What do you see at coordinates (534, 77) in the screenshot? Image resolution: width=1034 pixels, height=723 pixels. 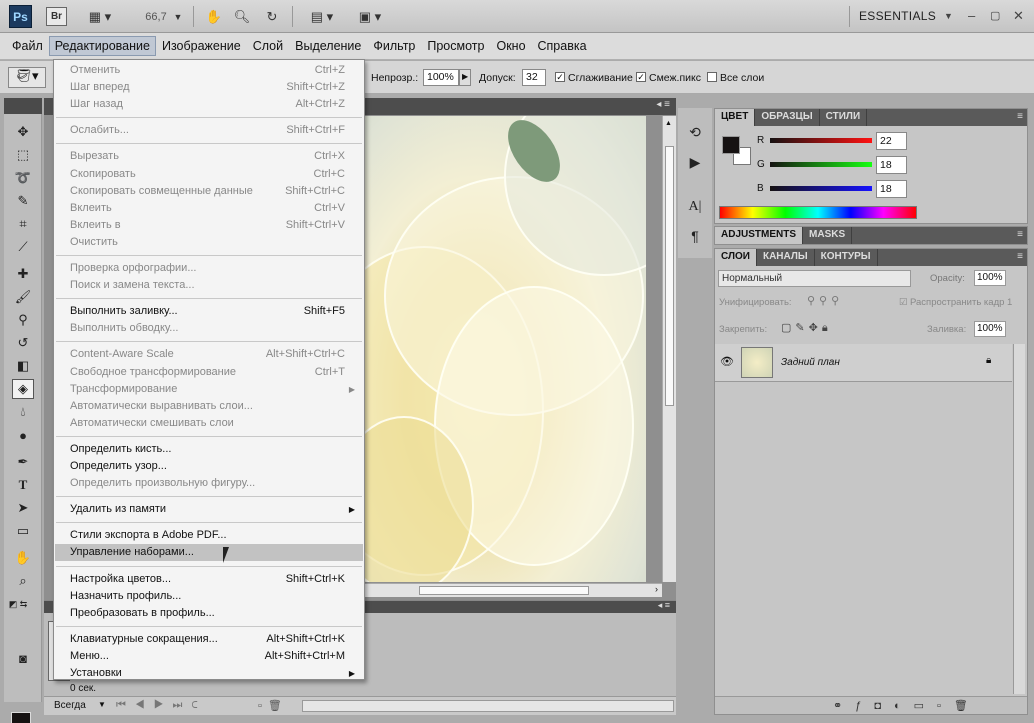 I see `tolerance-field: 32` at bounding box center [534, 77].